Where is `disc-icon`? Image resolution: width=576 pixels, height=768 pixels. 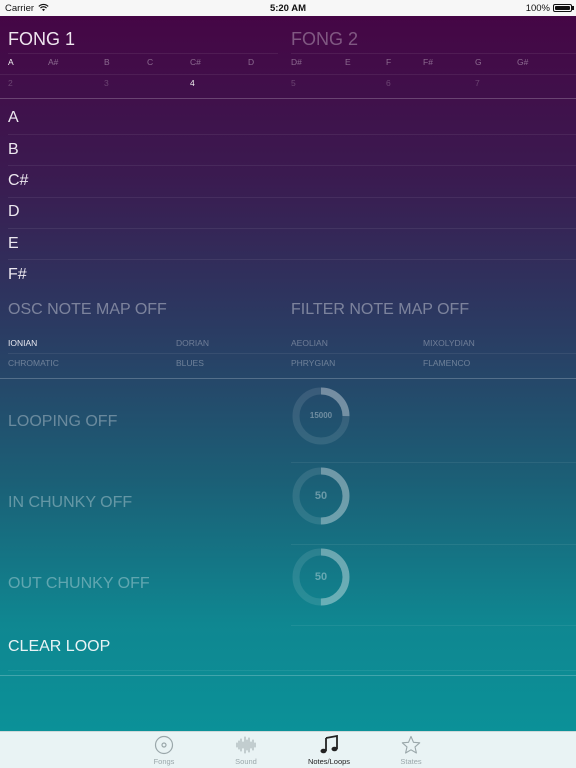 disc-icon is located at coordinates (164, 745).